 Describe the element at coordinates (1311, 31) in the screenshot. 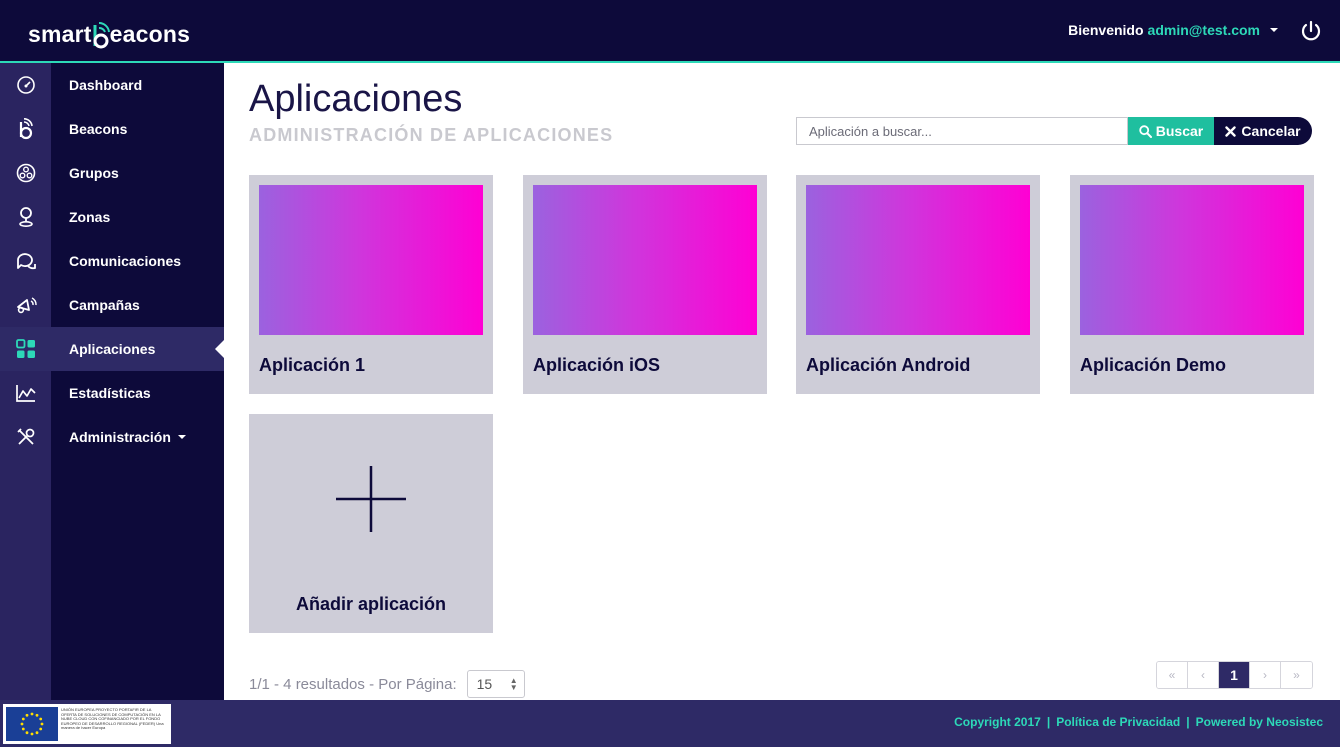

I see `power-icon` at that location.